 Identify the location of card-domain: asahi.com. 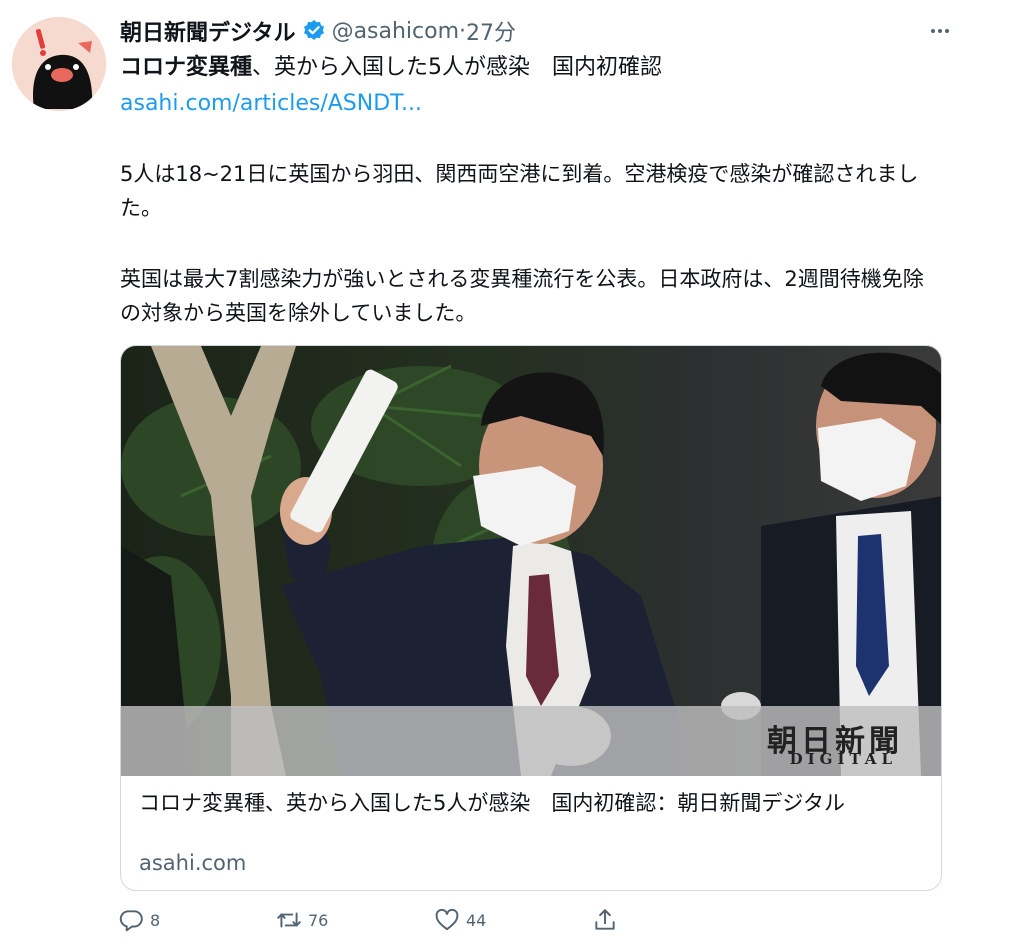
(193, 863).